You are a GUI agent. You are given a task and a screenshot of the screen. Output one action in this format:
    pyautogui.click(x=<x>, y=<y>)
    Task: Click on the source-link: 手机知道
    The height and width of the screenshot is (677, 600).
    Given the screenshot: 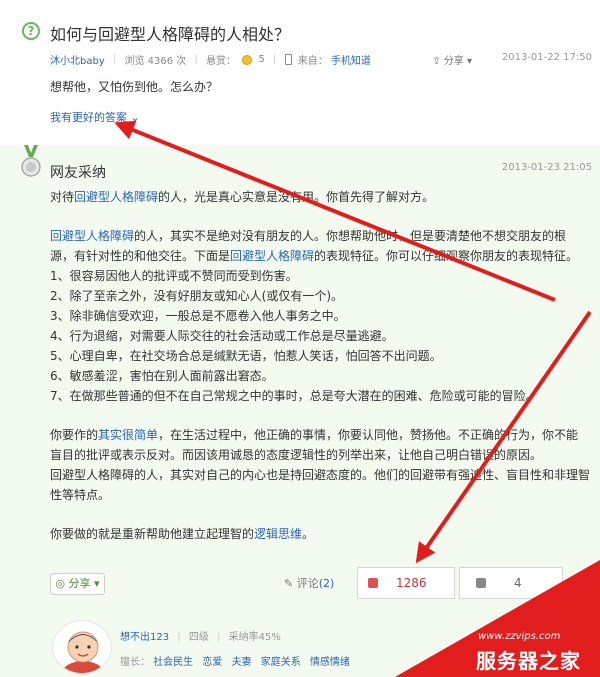 What is the action you would take?
    pyautogui.click(x=351, y=59)
    